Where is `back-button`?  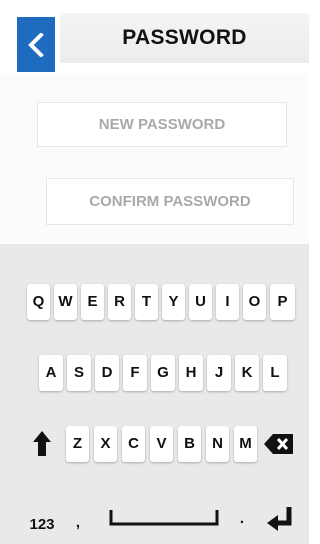
back-button is located at coordinates (36, 44).